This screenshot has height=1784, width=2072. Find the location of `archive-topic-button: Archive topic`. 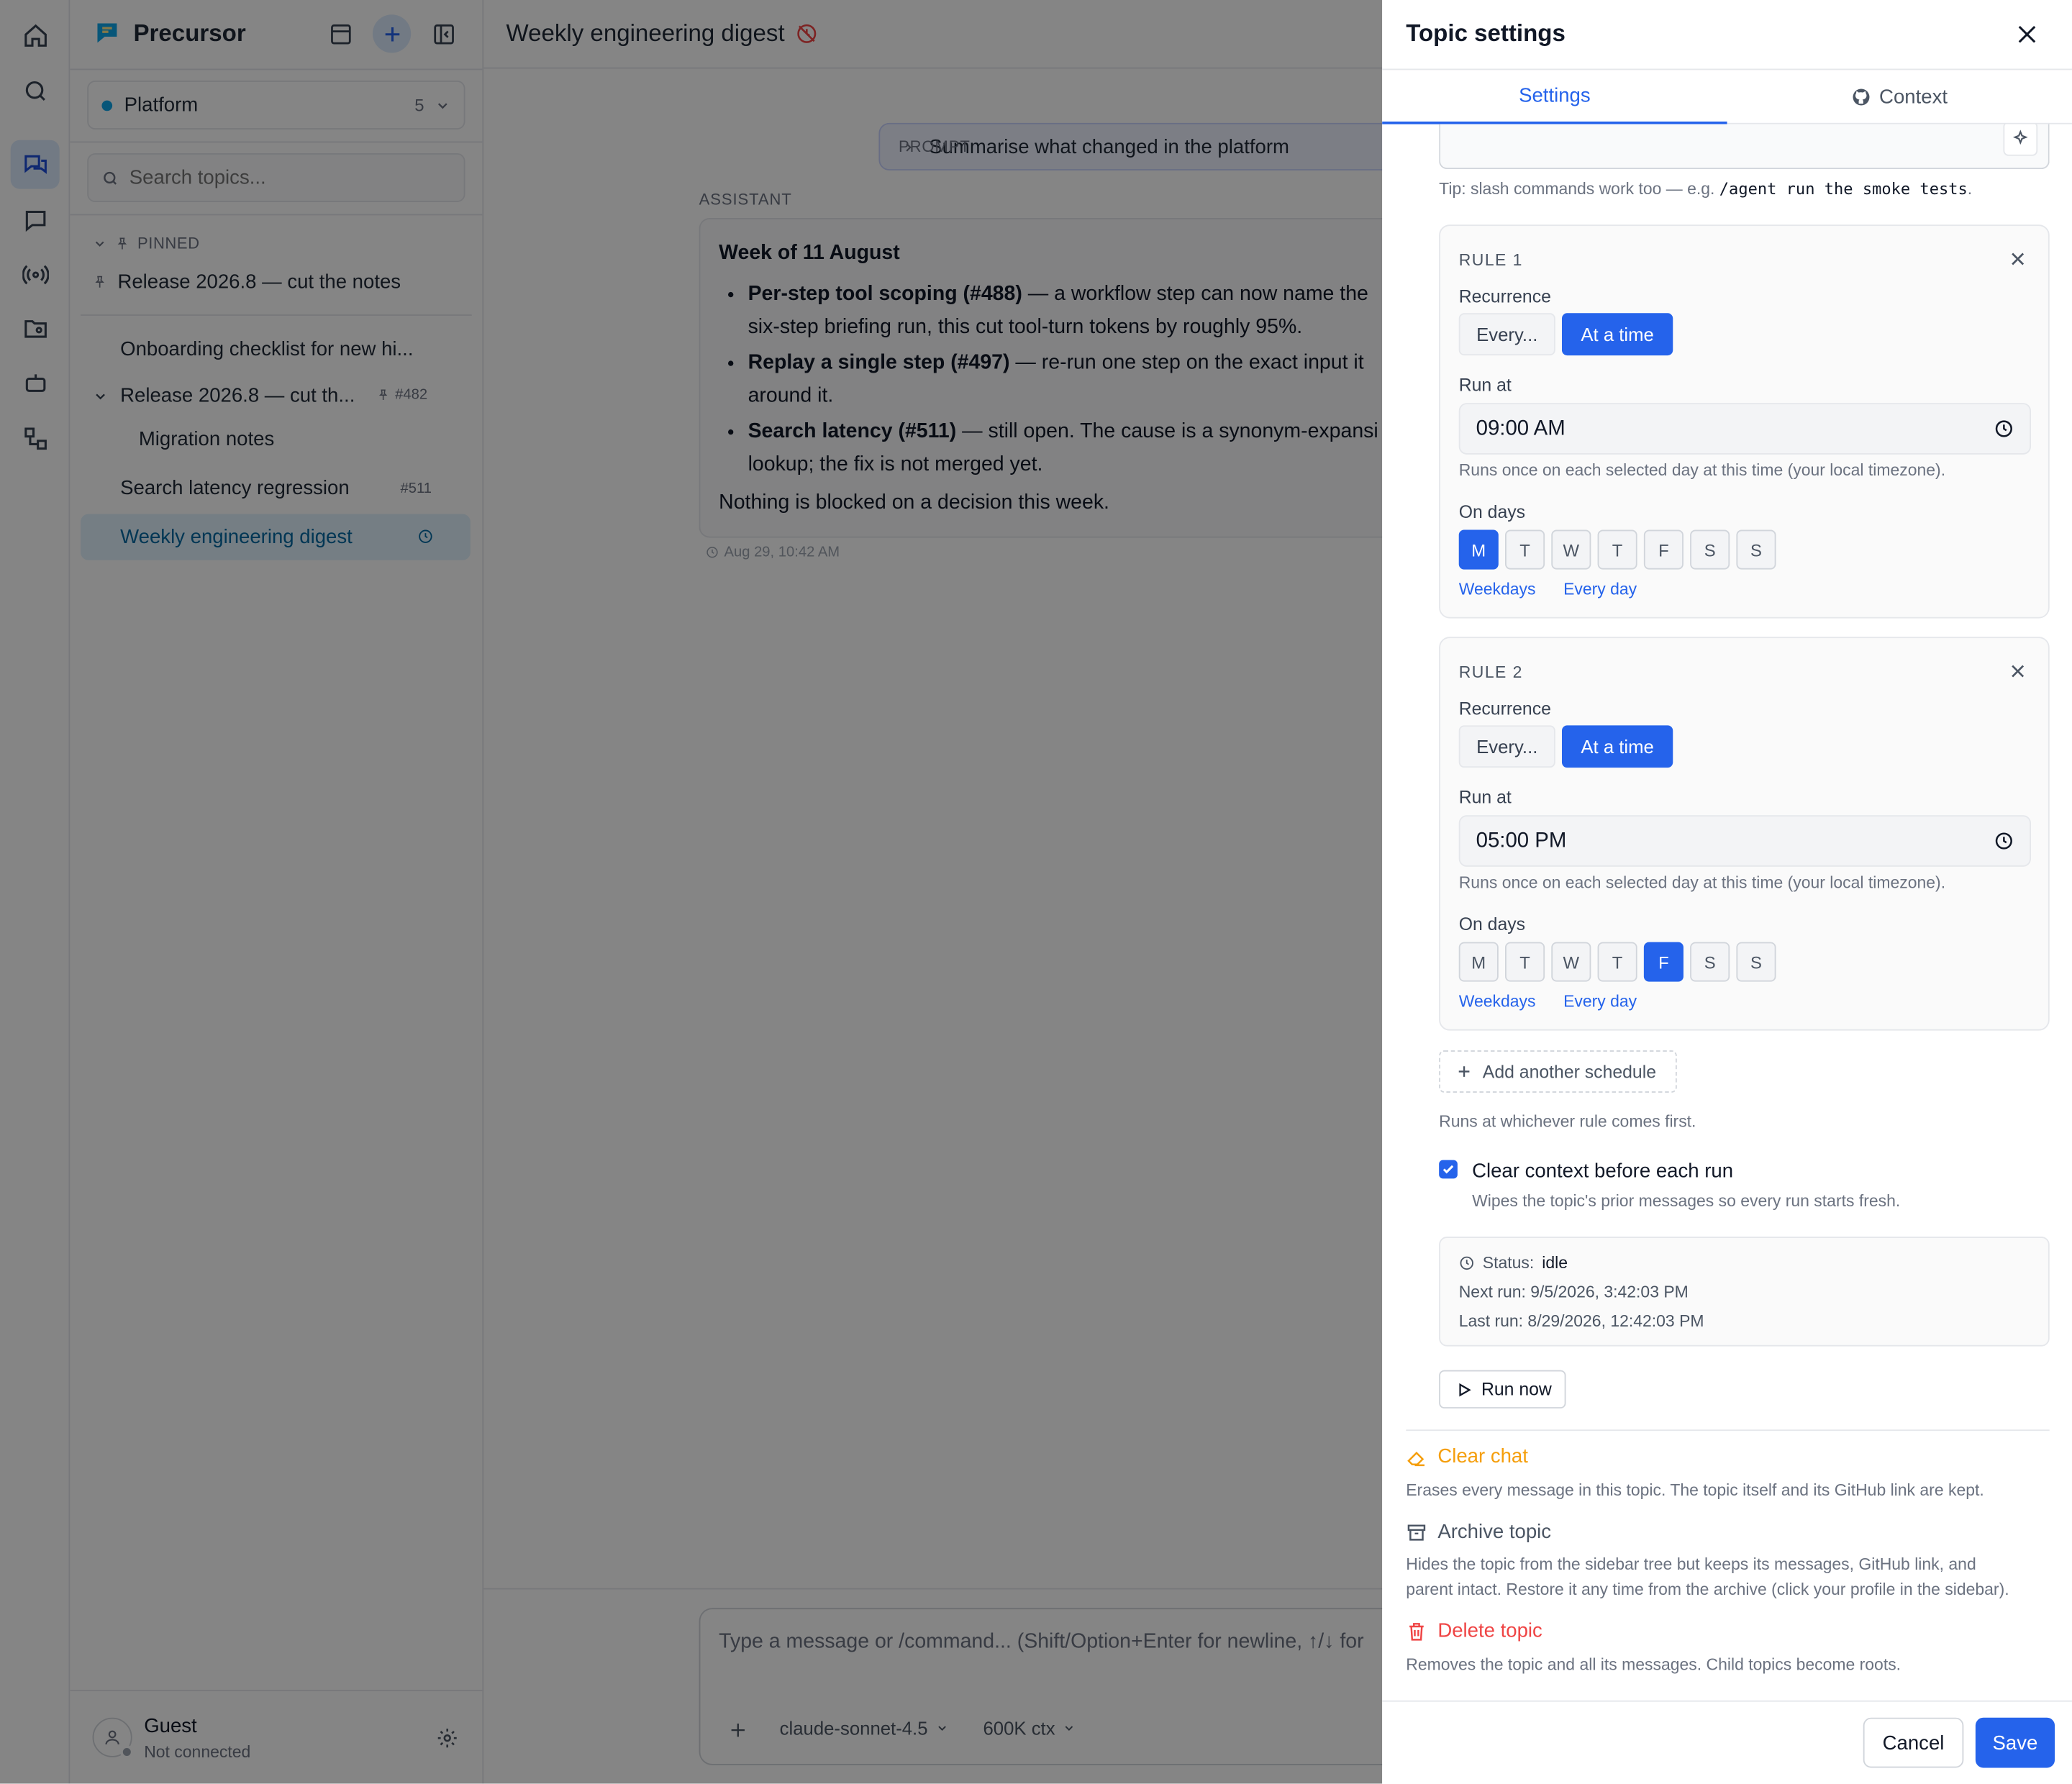

archive-topic-button: Archive topic is located at coordinates (1478, 1532).